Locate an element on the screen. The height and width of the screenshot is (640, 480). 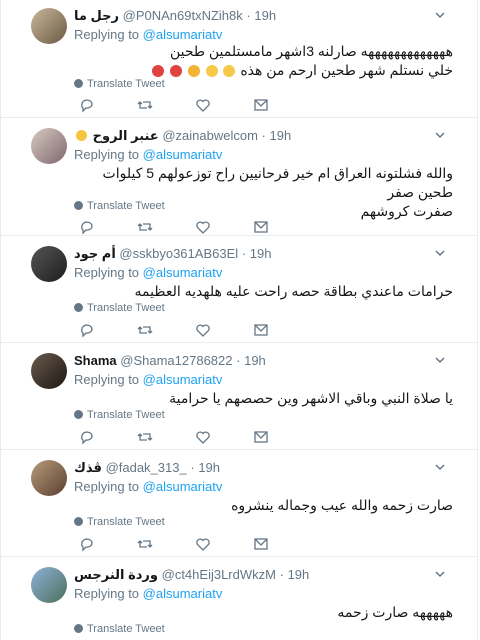
tweet-text-line: هههههه صارت زحمه is located at coordinates (395, 612).